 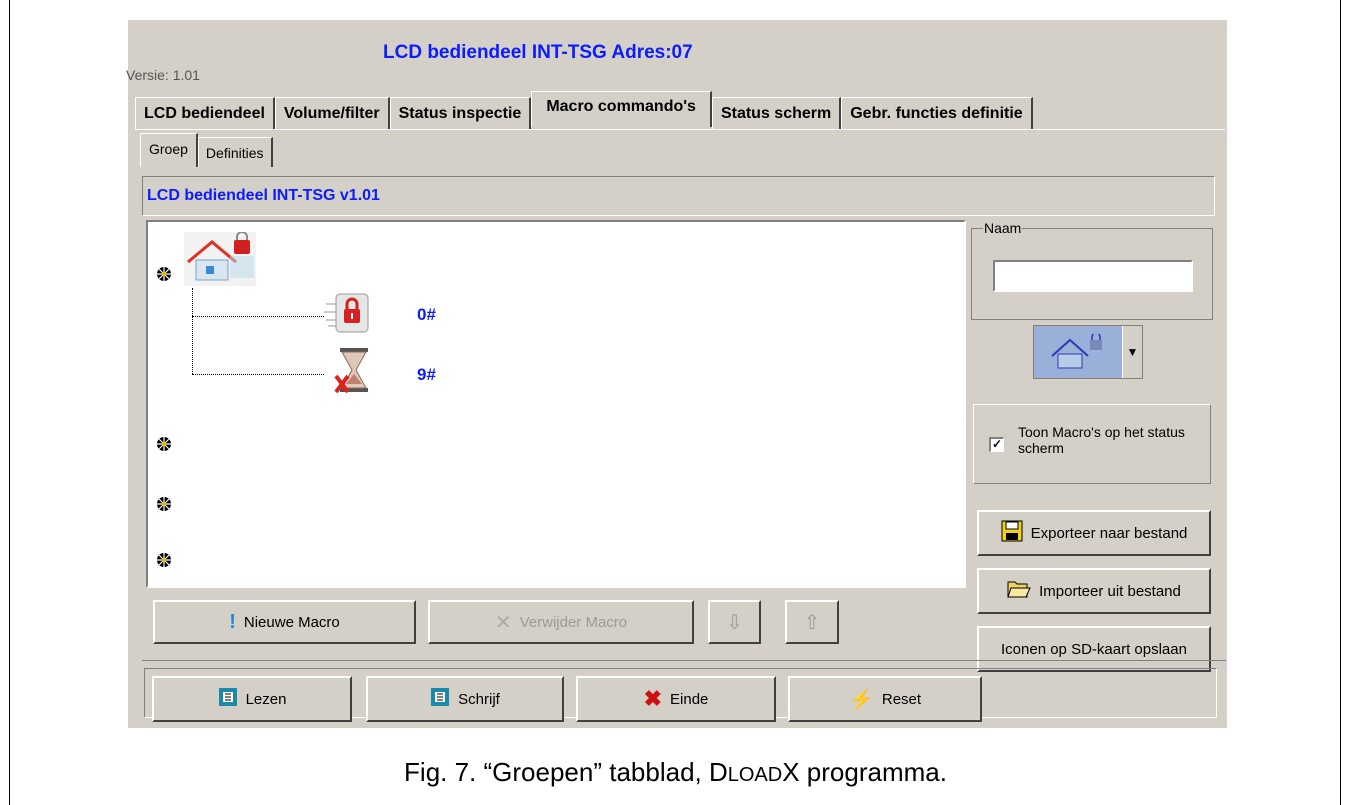 What do you see at coordinates (573, 622) in the screenshot?
I see `delete-macro-label: Verwijder Macro` at bounding box center [573, 622].